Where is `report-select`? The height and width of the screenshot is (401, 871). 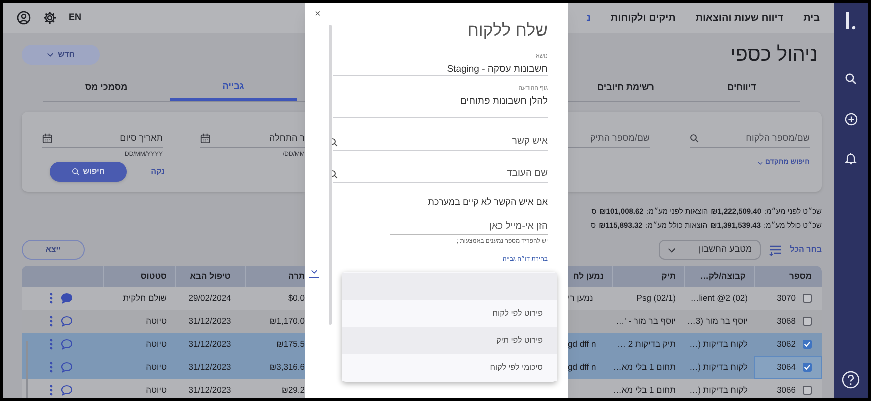
report-select is located at coordinates (314, 274).